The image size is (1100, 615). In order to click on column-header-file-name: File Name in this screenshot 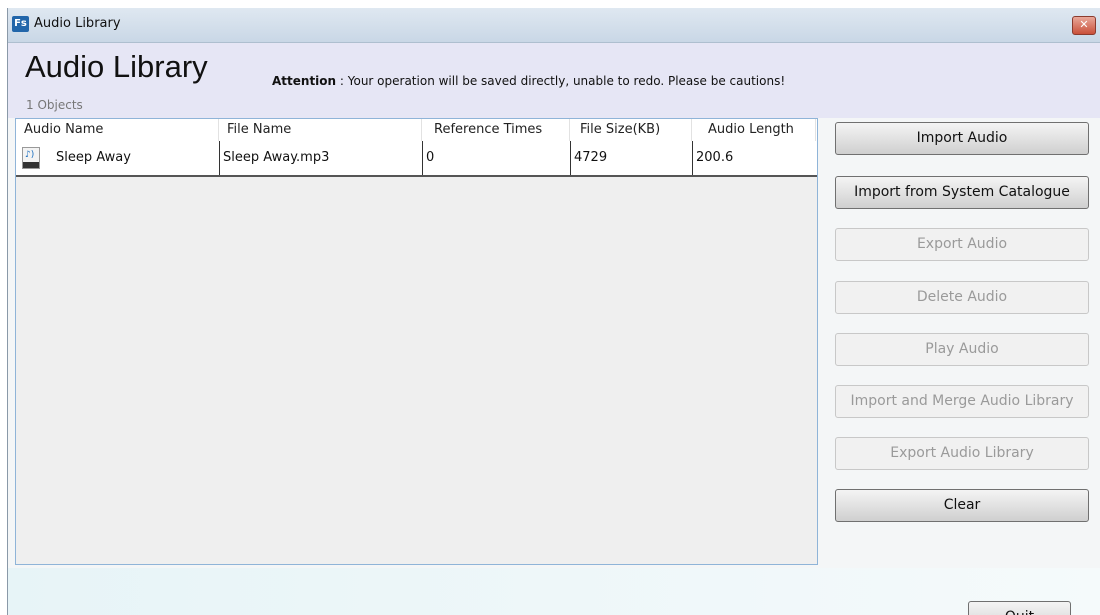, I will do `click(320, 130)`.